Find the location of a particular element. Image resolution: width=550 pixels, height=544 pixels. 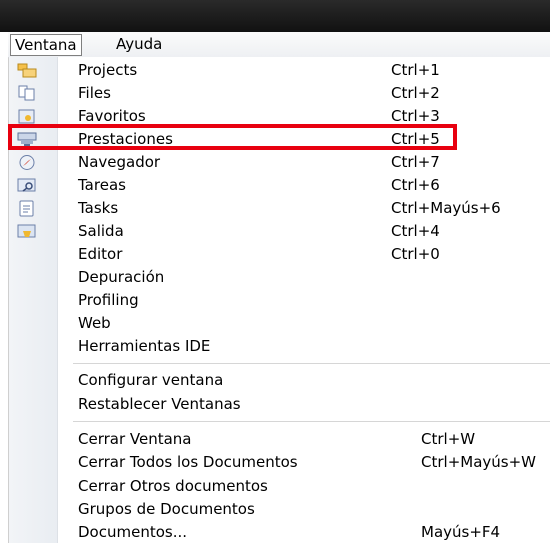

tasks-search-icon is located at coordinates (27, 185).